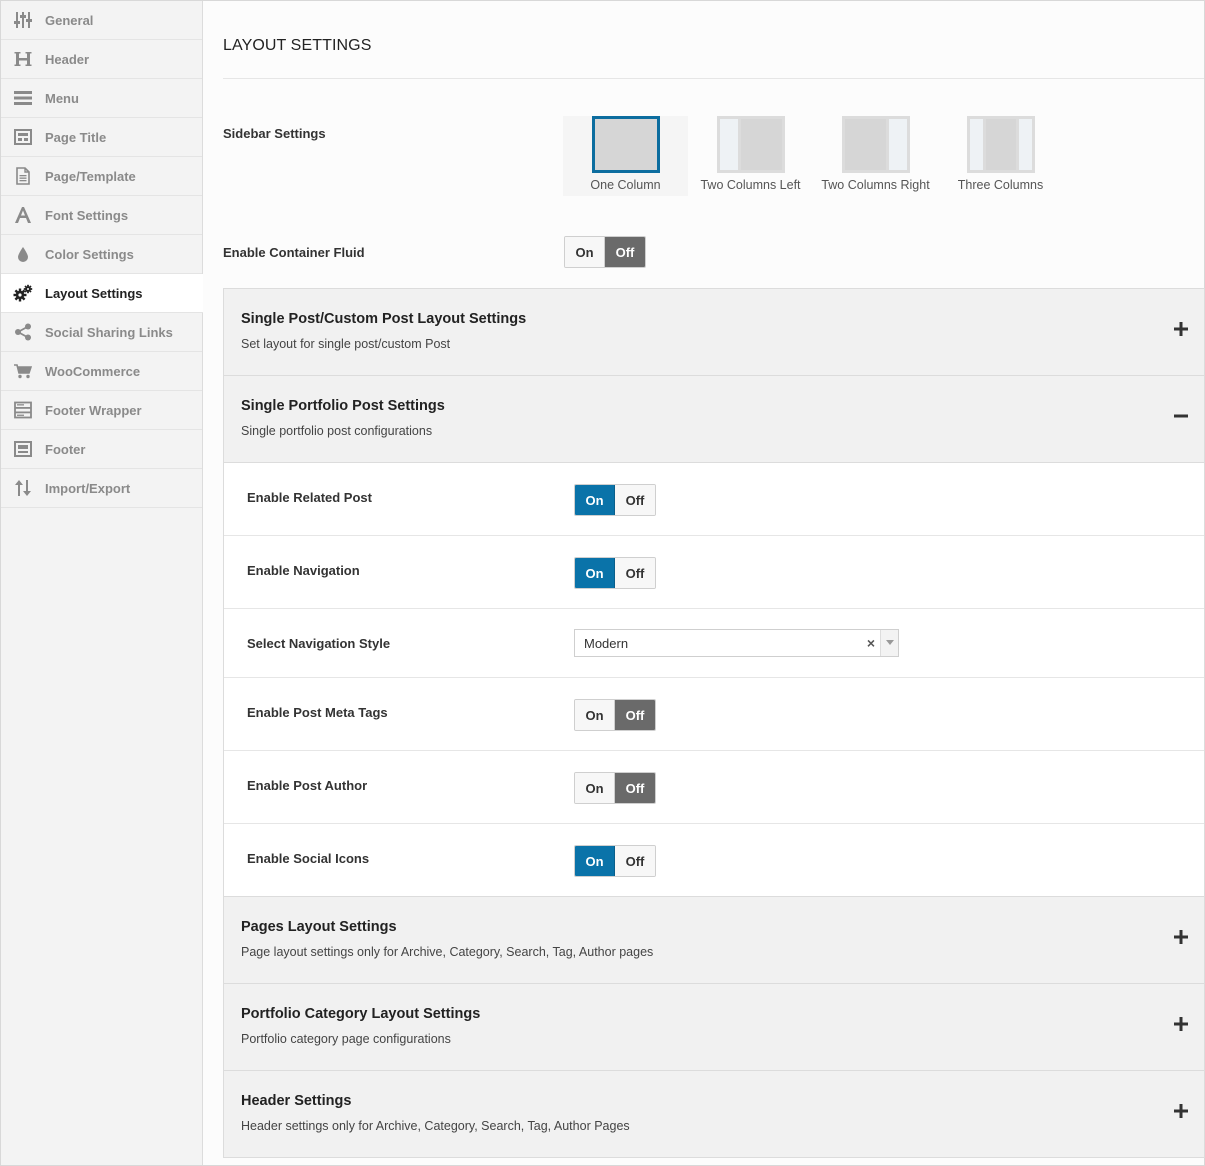 The image size is (1205, 1166). Describe the element at coordinates (319, 927) in the screenshot. I see `section-title: Pages Layout Settings` at that location.